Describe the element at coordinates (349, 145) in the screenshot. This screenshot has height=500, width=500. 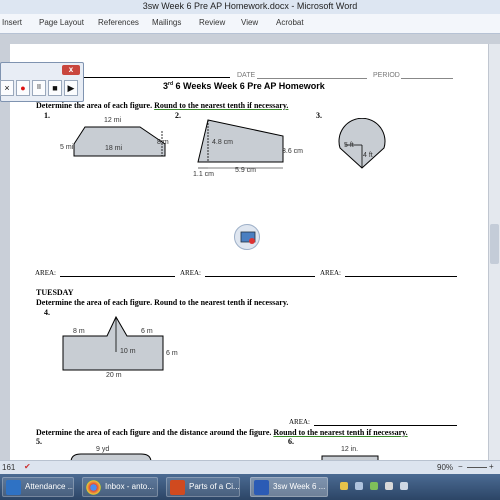
I see `fig3-label-a: 5 ft` at that location.